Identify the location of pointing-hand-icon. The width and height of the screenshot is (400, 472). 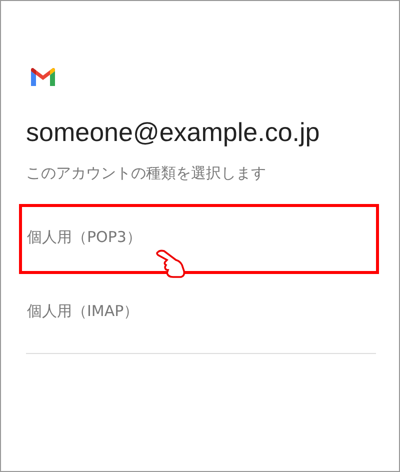
(171, 264).